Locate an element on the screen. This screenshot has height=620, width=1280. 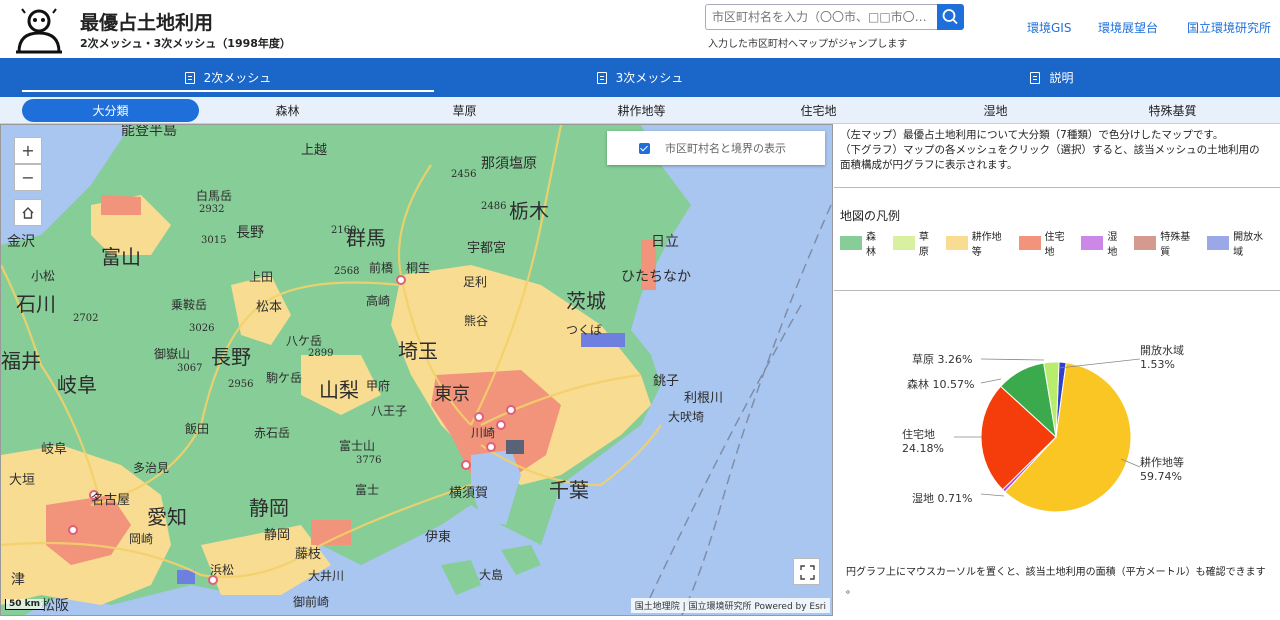
map-place-label: 駒ケ岳 is located at coordinates (284, 378).